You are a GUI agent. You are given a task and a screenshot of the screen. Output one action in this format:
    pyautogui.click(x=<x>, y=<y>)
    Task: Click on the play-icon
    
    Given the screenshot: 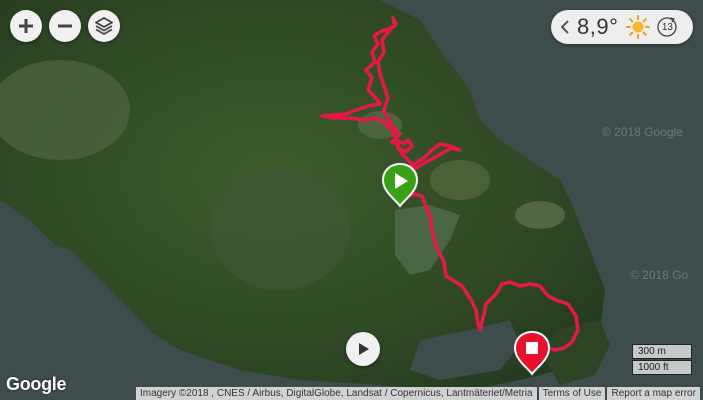 What is the action you would take?
    pyautogui.click(x=364, y=349)
    